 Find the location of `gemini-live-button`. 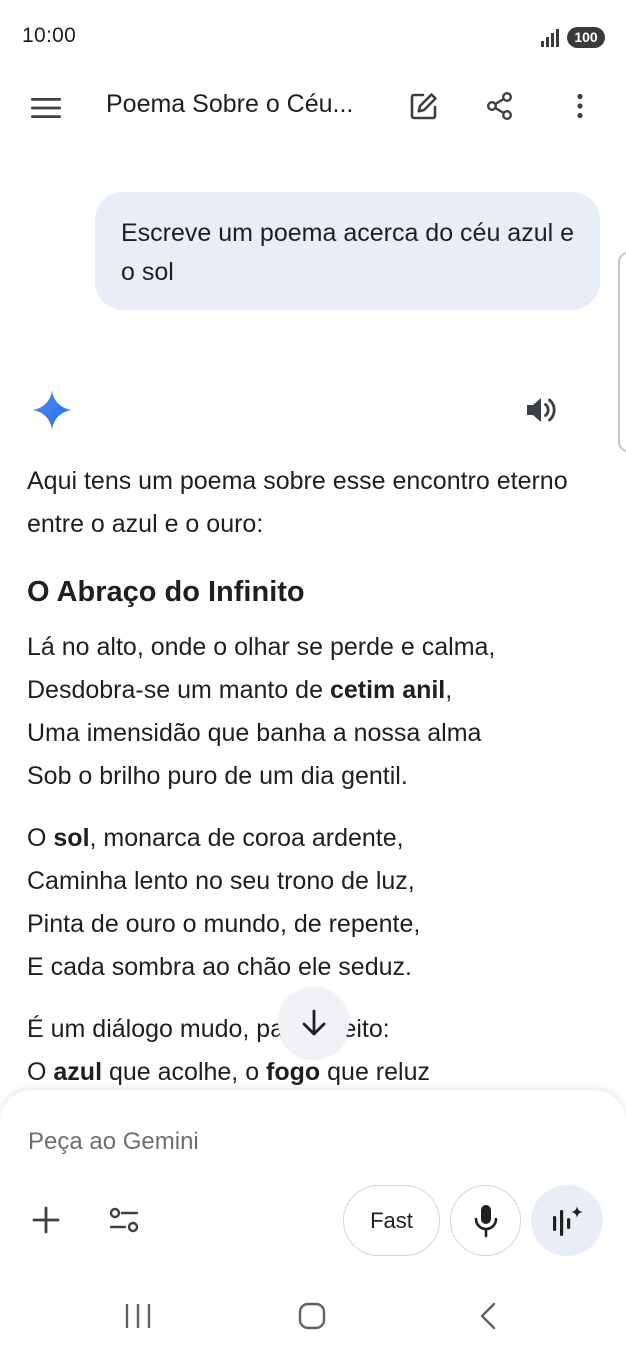

gemini-live-button is located at coordinates (567, 1220).